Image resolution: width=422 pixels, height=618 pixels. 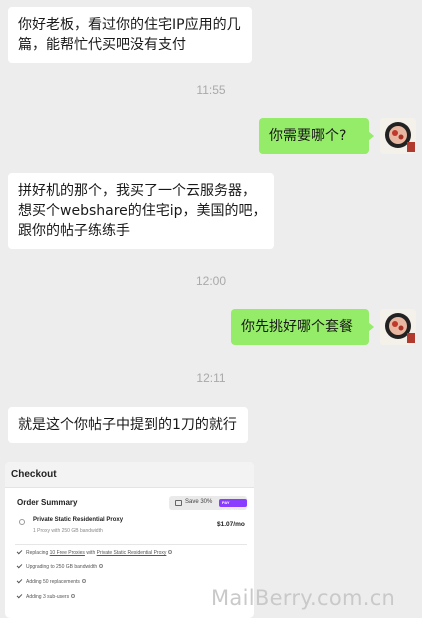 What do you see at coordinates (233, 506) in the screenshot?
I see `pay-yearly-badge: PAY YEARLY` at bounding box center [233, 506].